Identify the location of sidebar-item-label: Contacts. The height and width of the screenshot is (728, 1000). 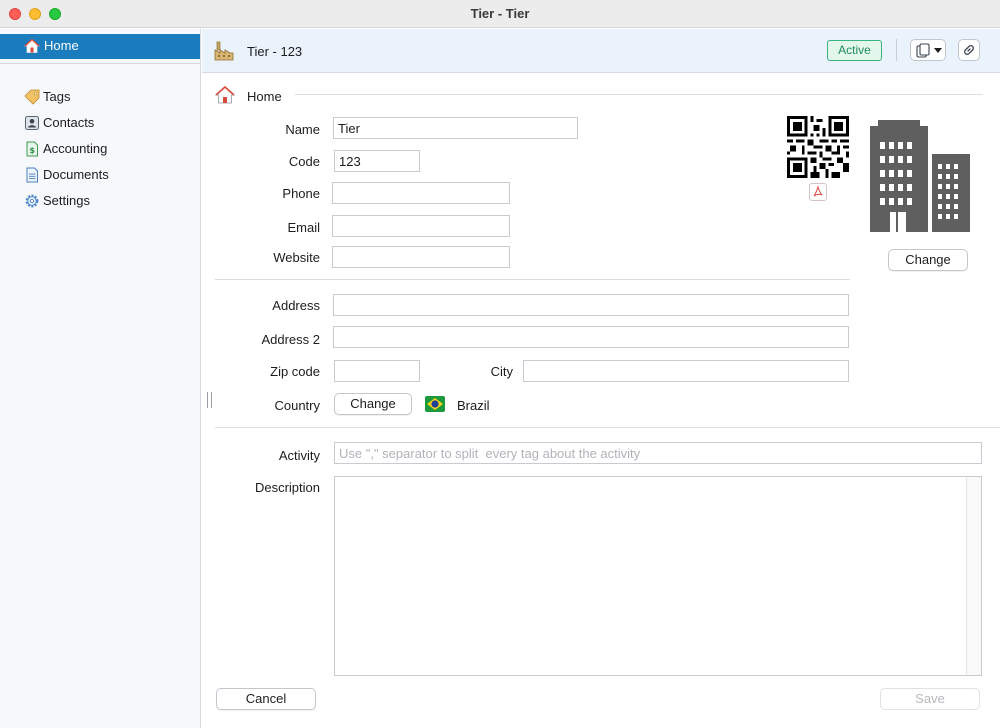
(69, 122).